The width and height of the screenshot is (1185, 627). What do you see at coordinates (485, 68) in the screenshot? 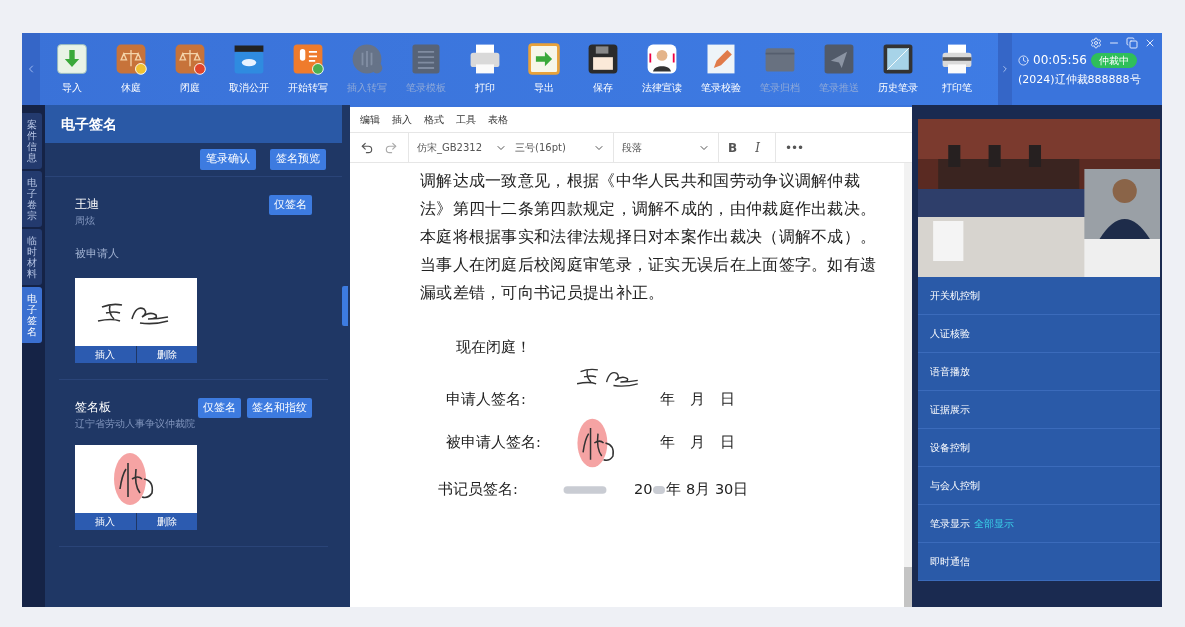
I see `toolbar-button: 打印` at bounding box center [485, 68].